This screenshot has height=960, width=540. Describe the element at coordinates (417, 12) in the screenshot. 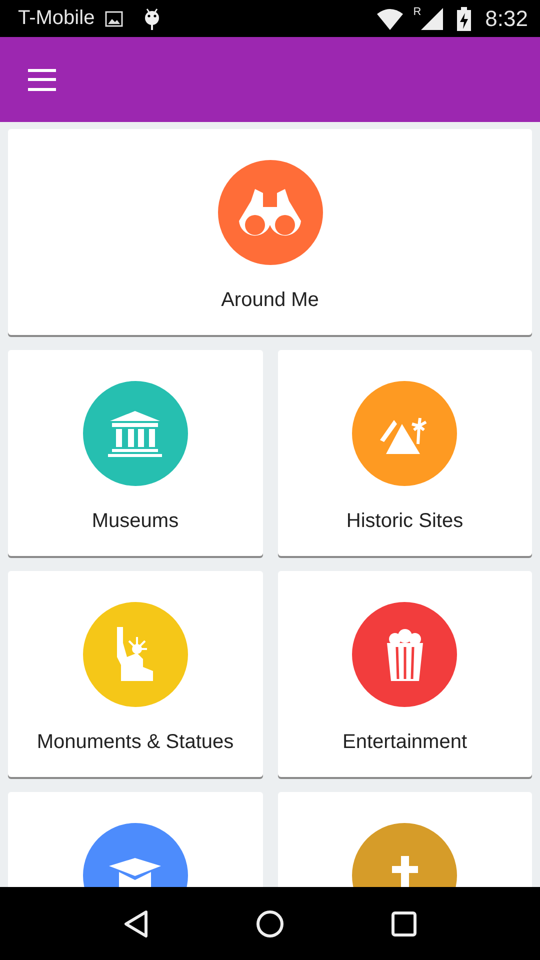

I see `roaming-indicator: R` at that location.